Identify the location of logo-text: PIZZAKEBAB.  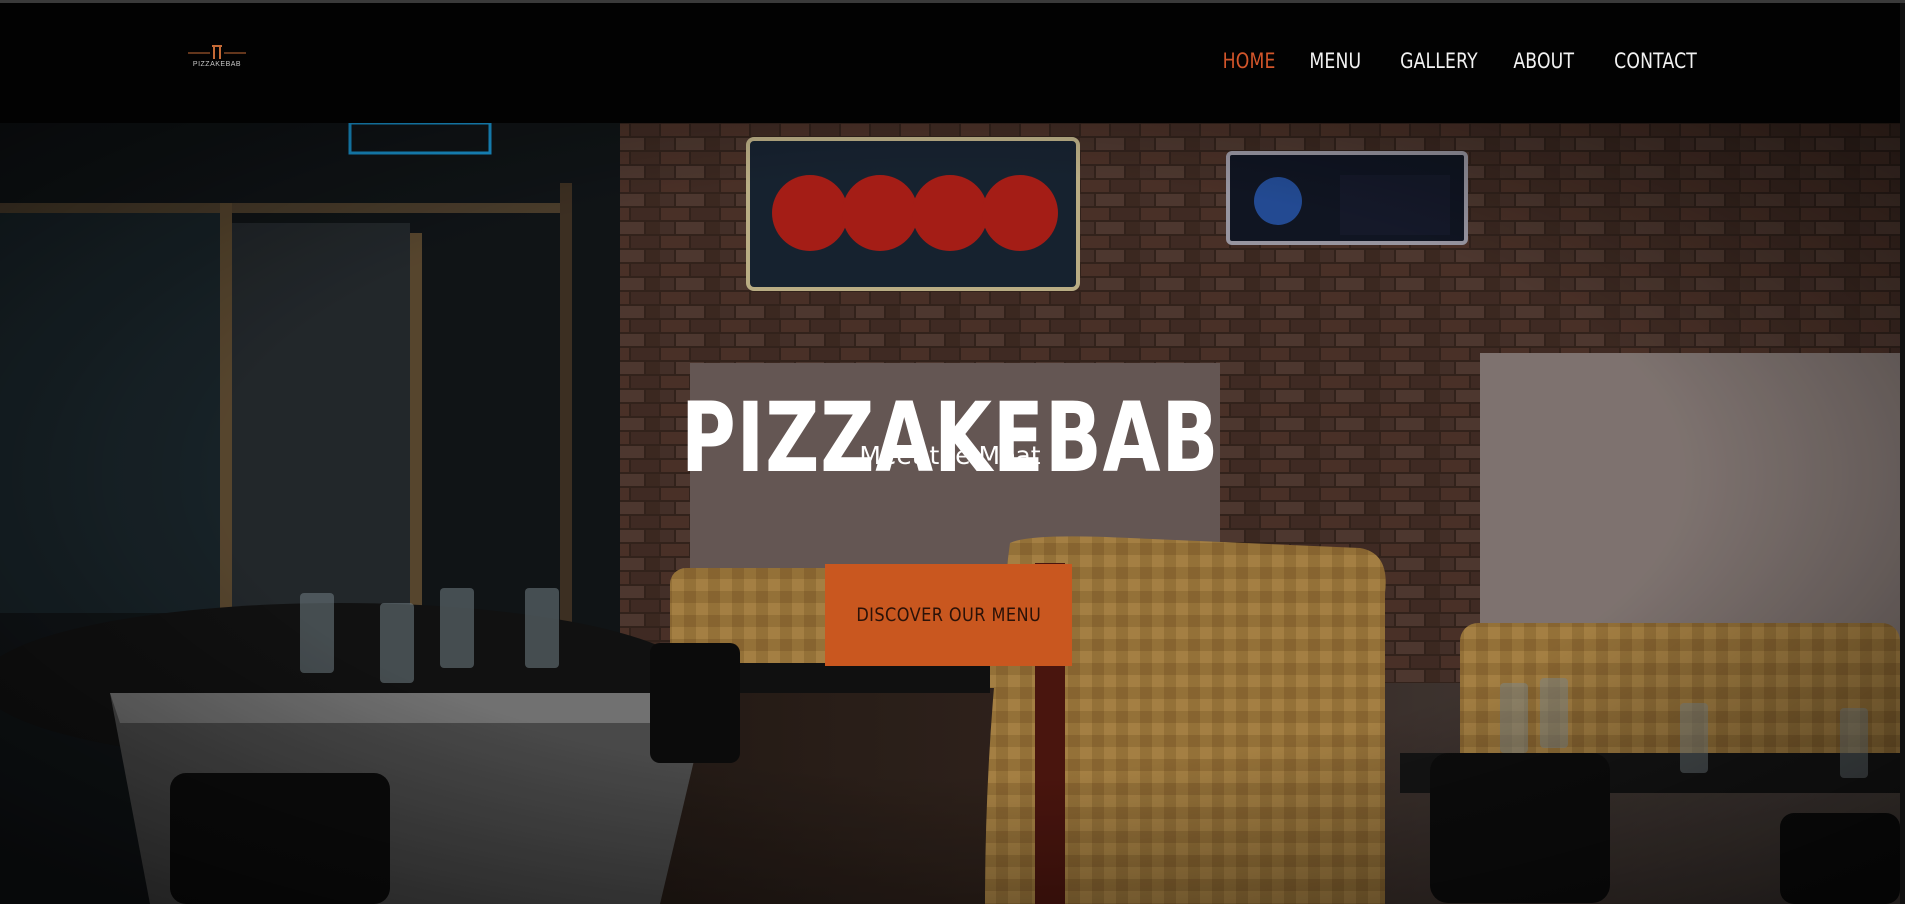
(217, 64).